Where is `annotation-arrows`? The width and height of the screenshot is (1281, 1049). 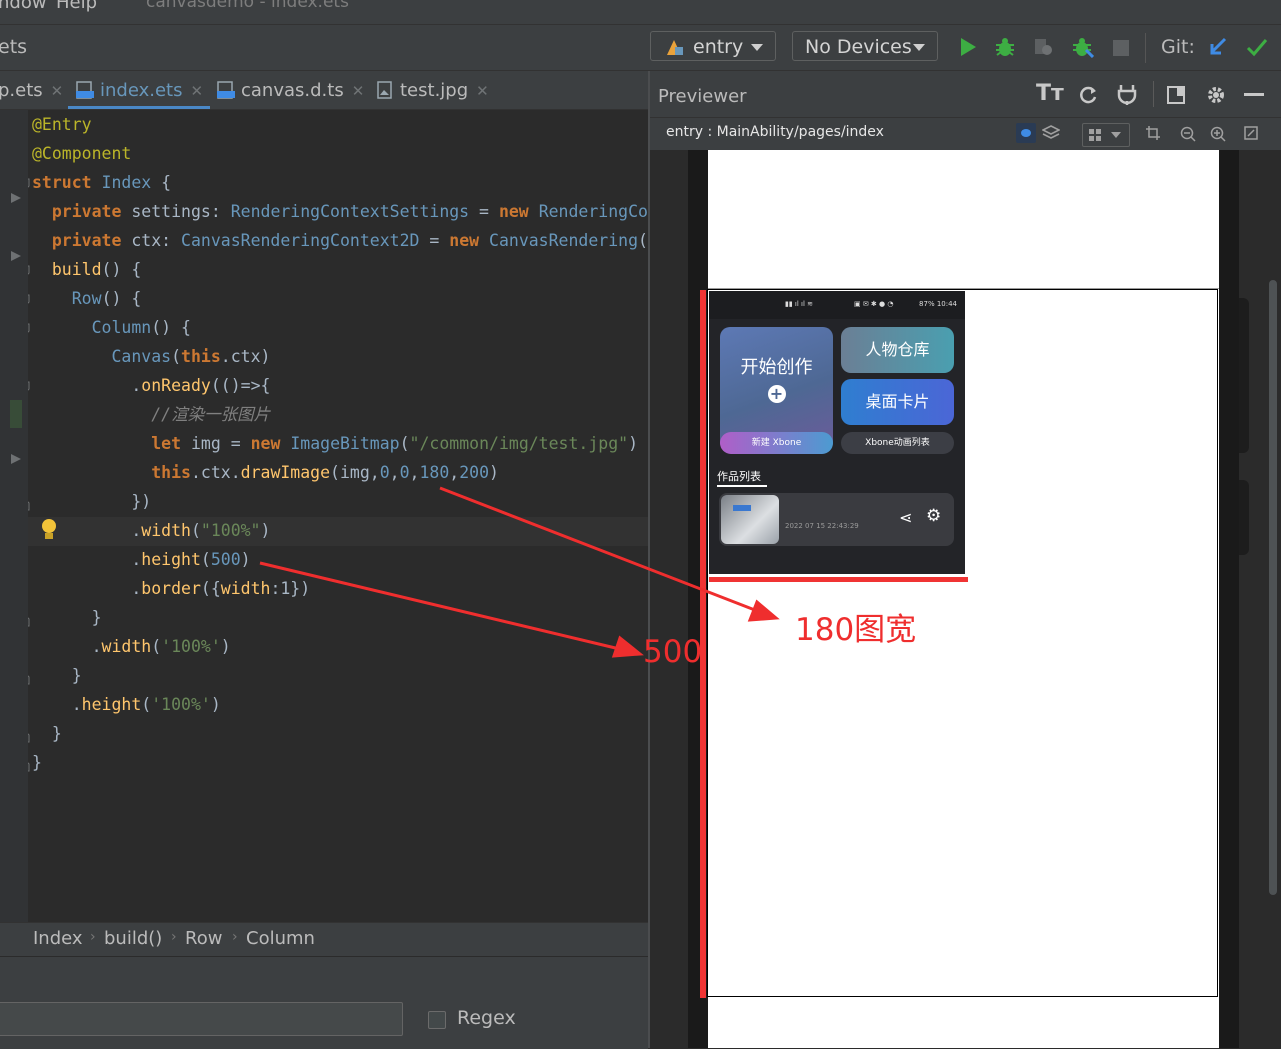 annotation-arrows is located at coordinates (519, 572).